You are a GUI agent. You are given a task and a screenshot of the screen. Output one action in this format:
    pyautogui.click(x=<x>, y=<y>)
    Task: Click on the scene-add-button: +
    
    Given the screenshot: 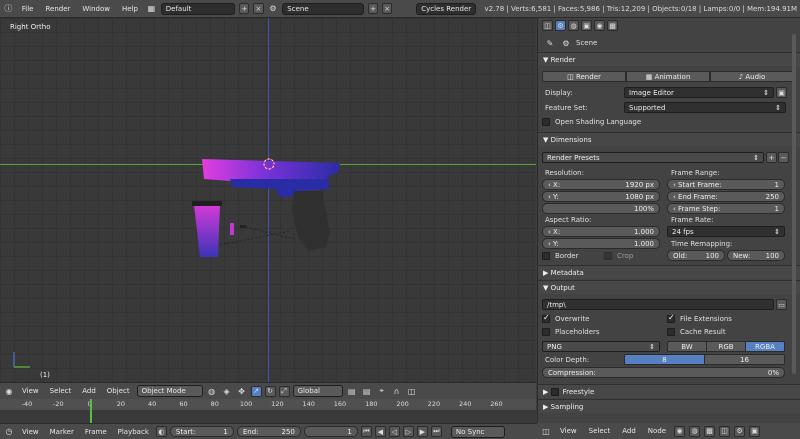 What is the action you would take?
    pyautogui.click(x=373, y=8)
    